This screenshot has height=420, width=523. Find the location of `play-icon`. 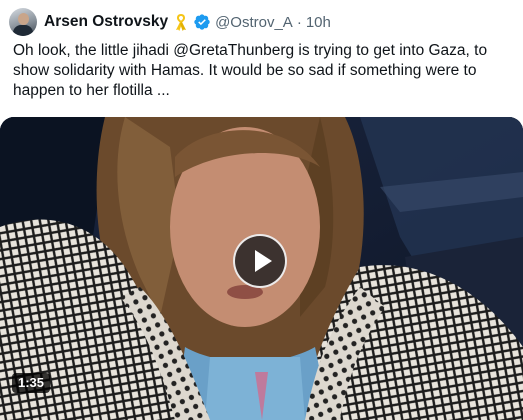

play-icon is located at coordinates (263, 261).